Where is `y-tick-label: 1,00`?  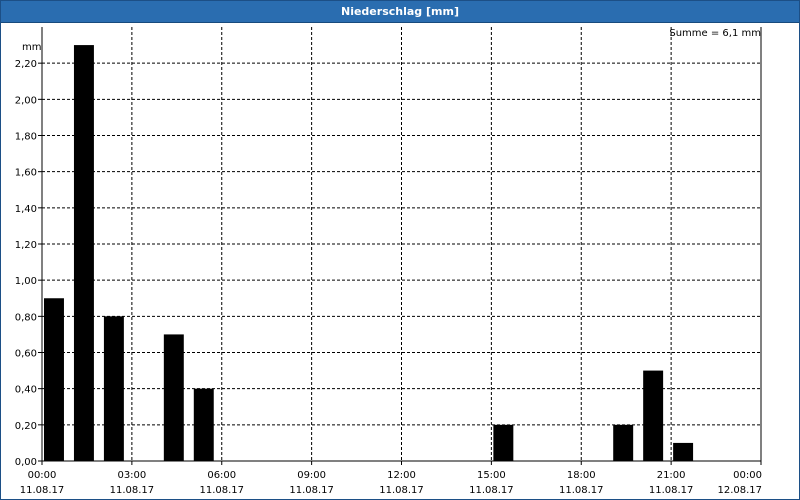
y-tick-label: 1,00 is located at coordinates (26, 281).